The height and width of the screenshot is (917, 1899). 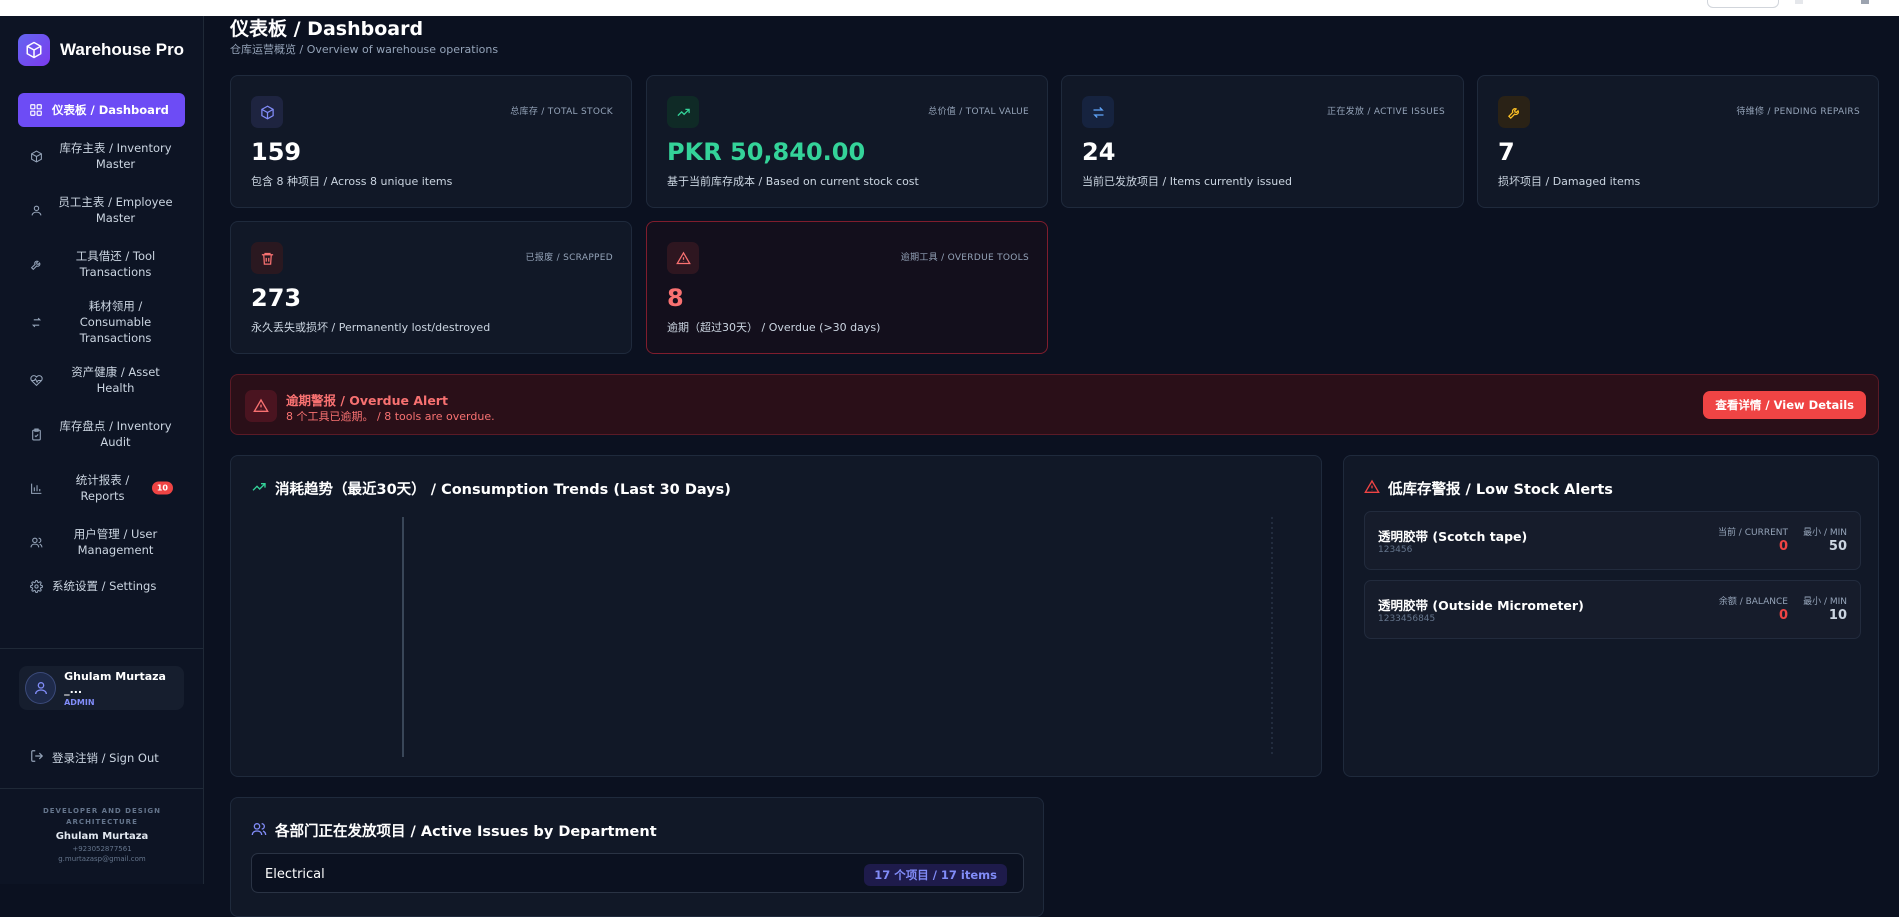 I want to click on bar-chart-icon, so click(x=36, y=488).